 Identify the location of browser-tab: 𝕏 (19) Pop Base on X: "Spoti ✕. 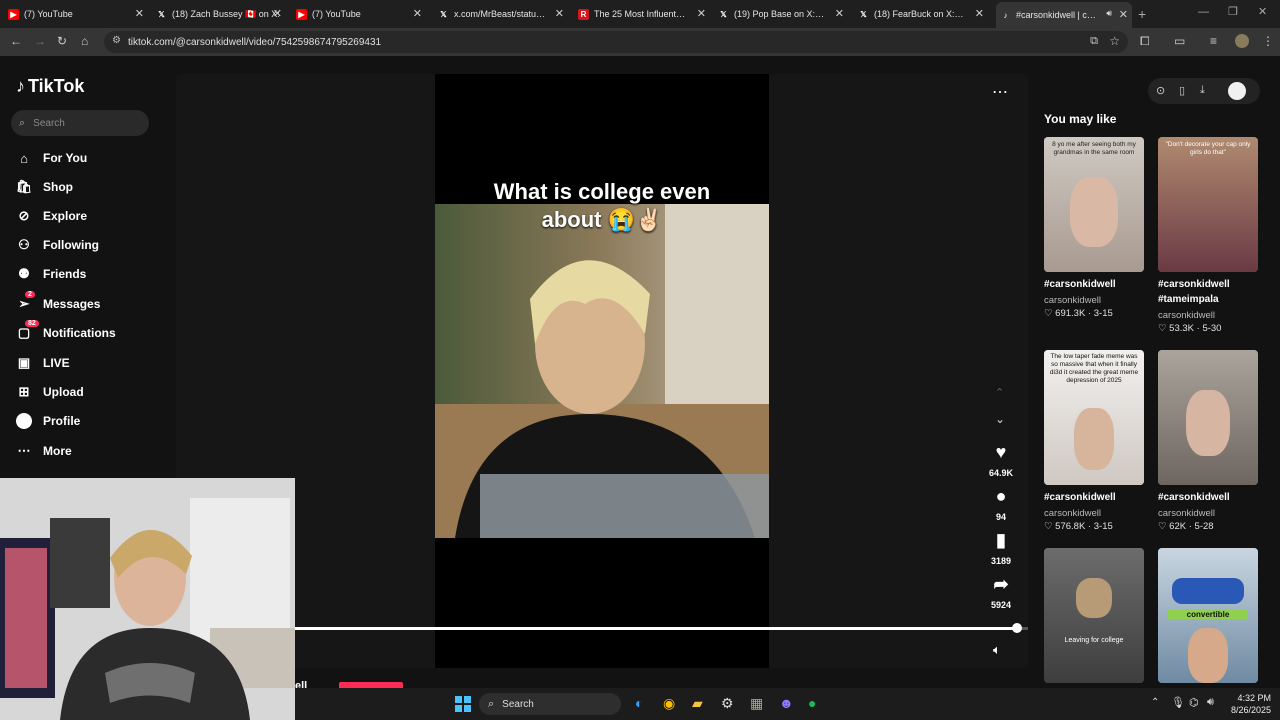
(783, 14).